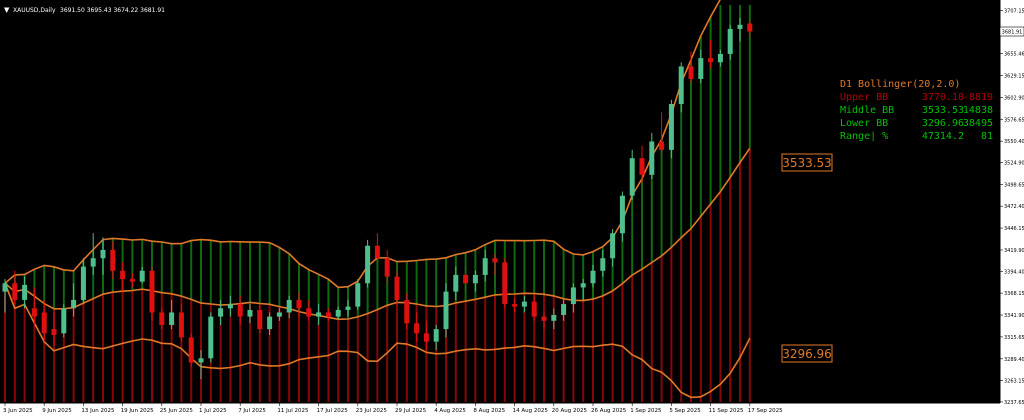 The height and width of the screenshot is (420, 1024). Describe the element at coordinates (1014, 55) in the screenshot. I see `price-tick-label: 3655.46` at that location.